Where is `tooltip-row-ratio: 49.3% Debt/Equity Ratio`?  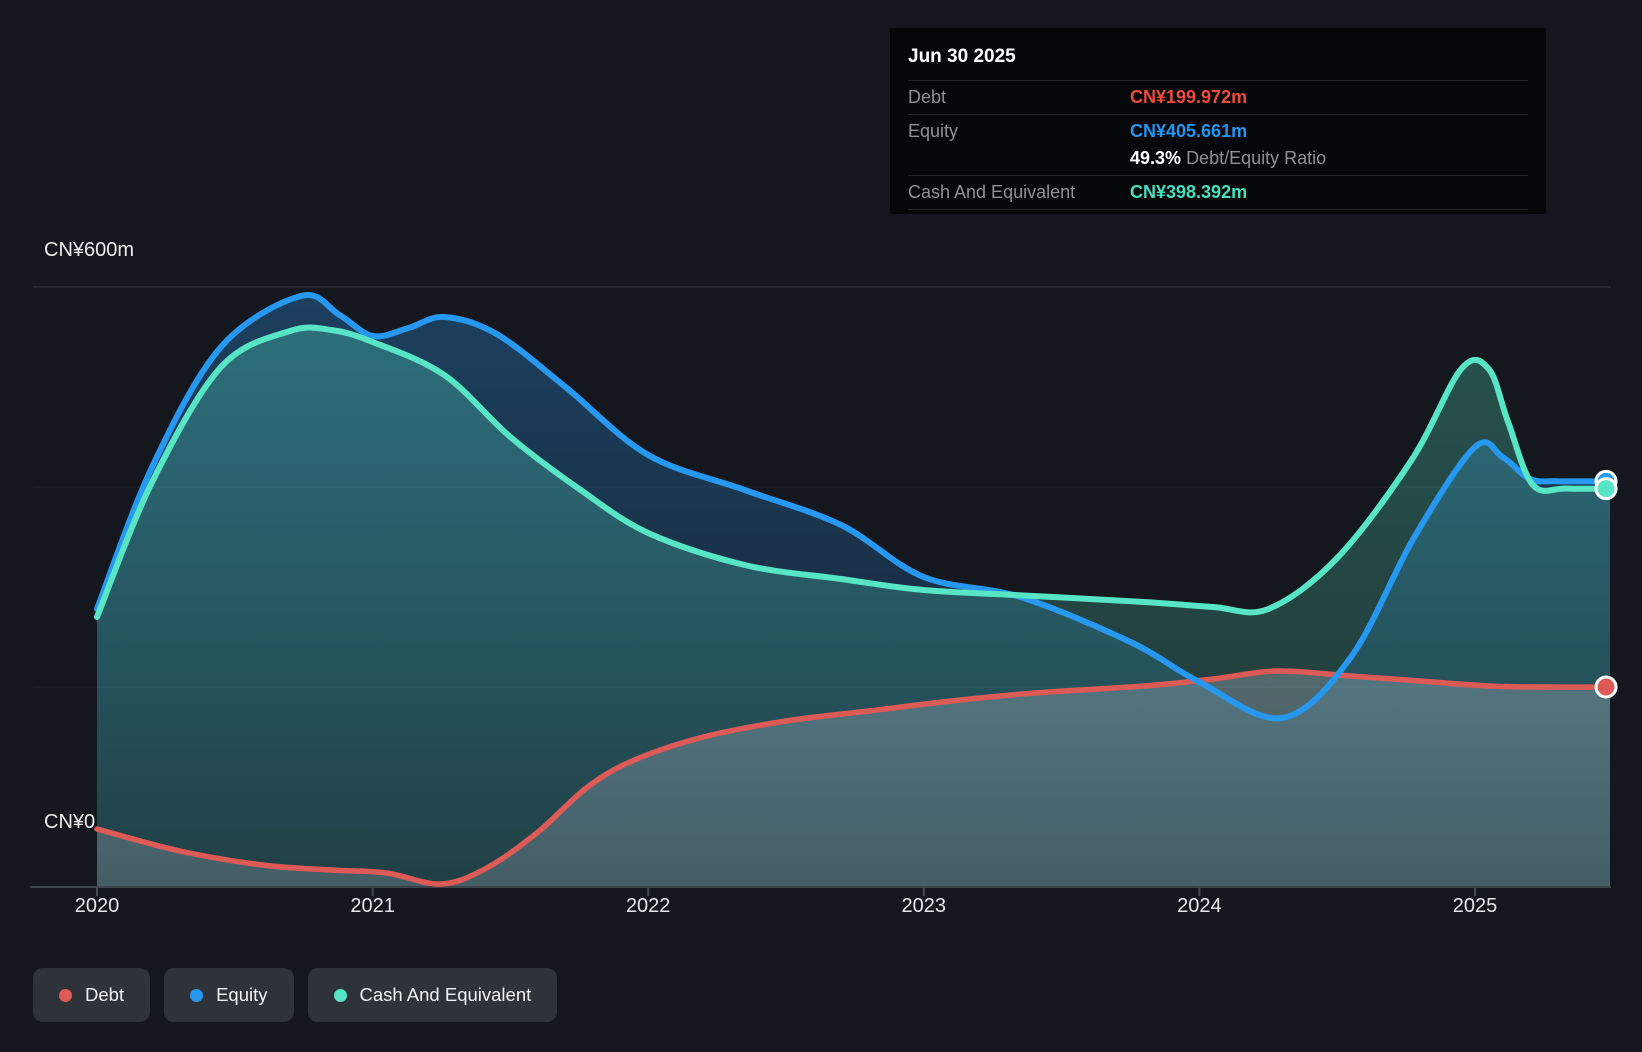 tooltip-row-ratio: 49.3% Debt/Equity Ratio is located at coordinates (1218, 162).